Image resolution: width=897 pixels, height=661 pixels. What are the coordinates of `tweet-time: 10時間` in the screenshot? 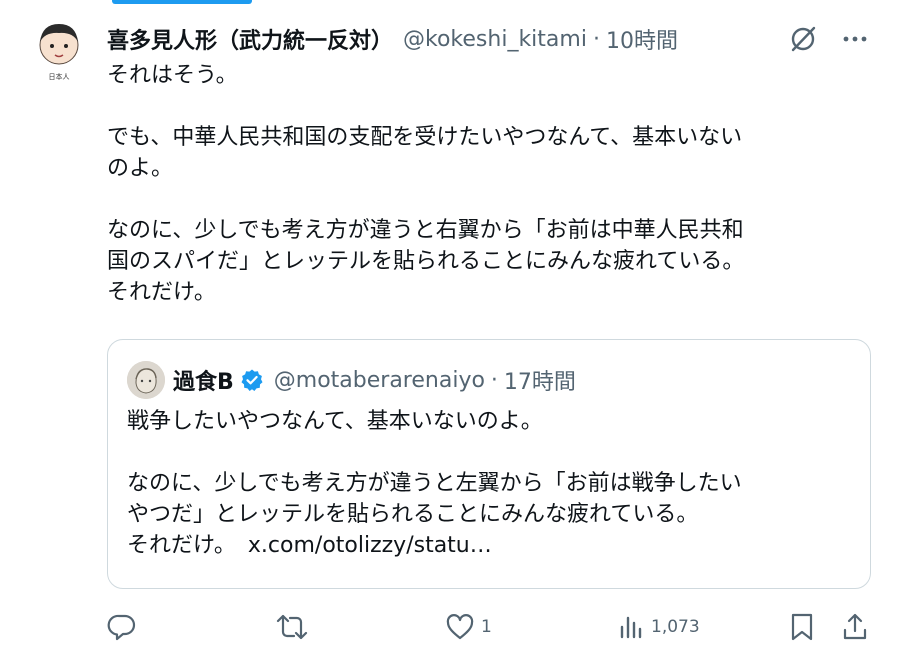 It's located at (642, 39).